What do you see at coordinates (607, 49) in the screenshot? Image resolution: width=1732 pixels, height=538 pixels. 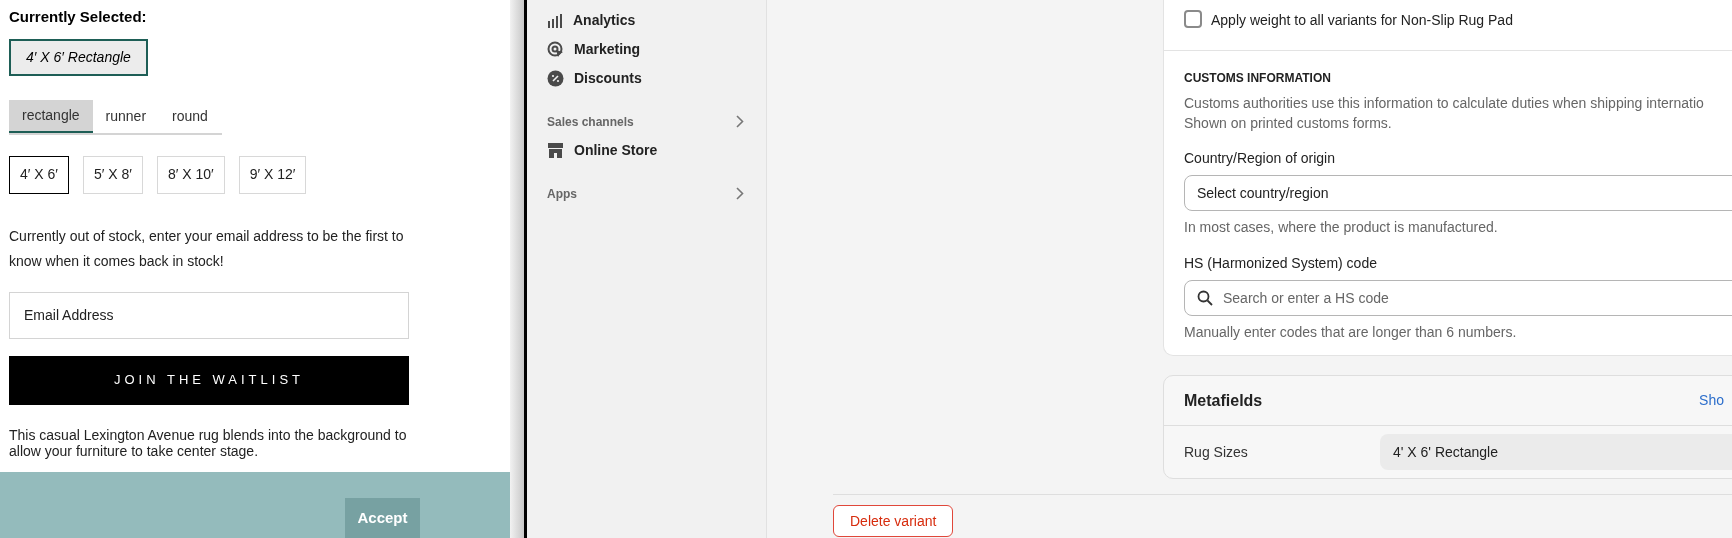 I see `sidebar-item-label: Marketing` at bounding box center [607, 49].